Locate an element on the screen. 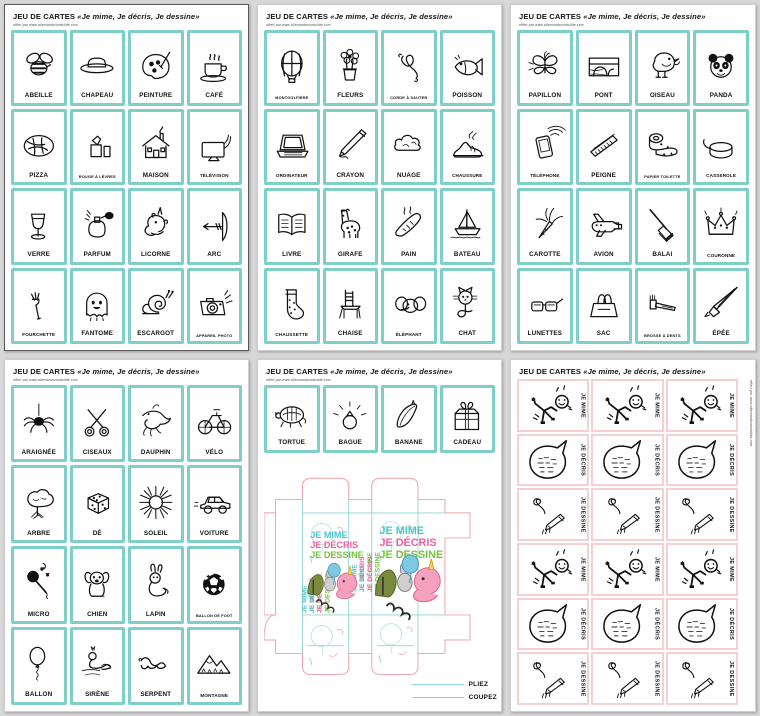  snake-icon is located at coordinates (156, 662).